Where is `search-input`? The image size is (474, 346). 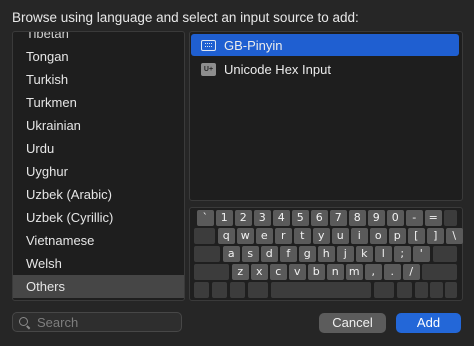 search-input is located at coordinates (107, 322).